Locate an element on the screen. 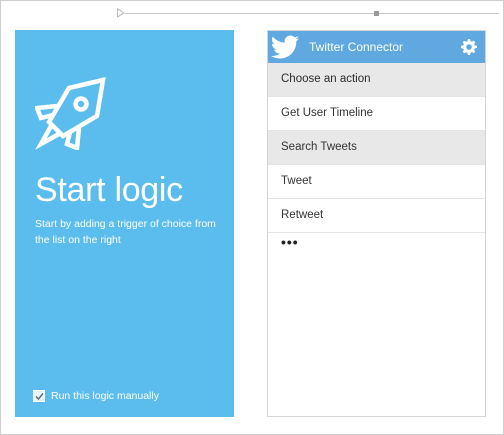 This screenshot has width=504, height=435. run-manually-option: Run this logic manually is located at coordinates (96, 396).